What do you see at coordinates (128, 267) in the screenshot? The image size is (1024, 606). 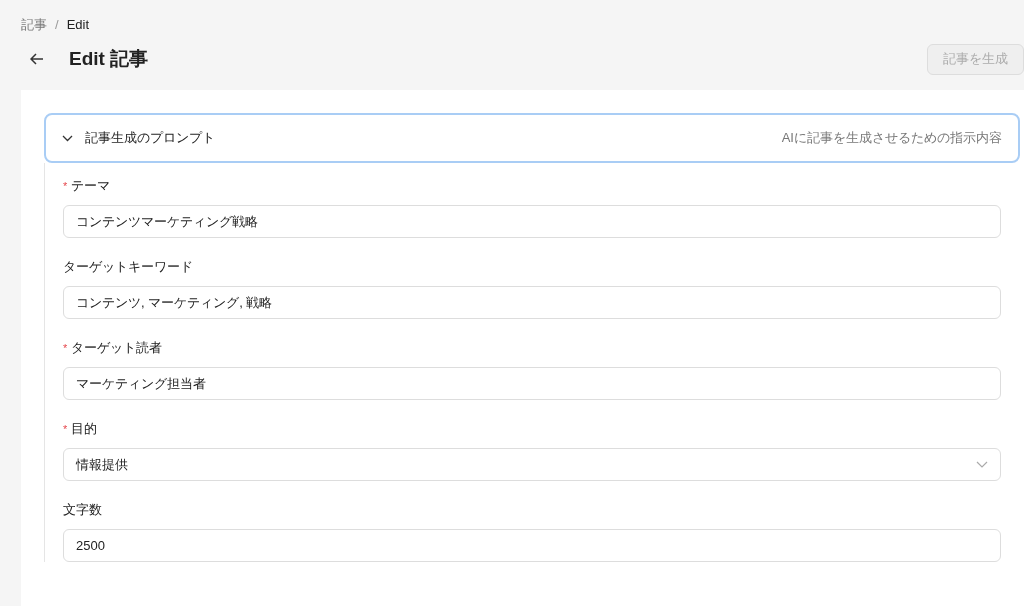 I see `field-label: ターゲットキーワード` at bounding box center [128, 267].